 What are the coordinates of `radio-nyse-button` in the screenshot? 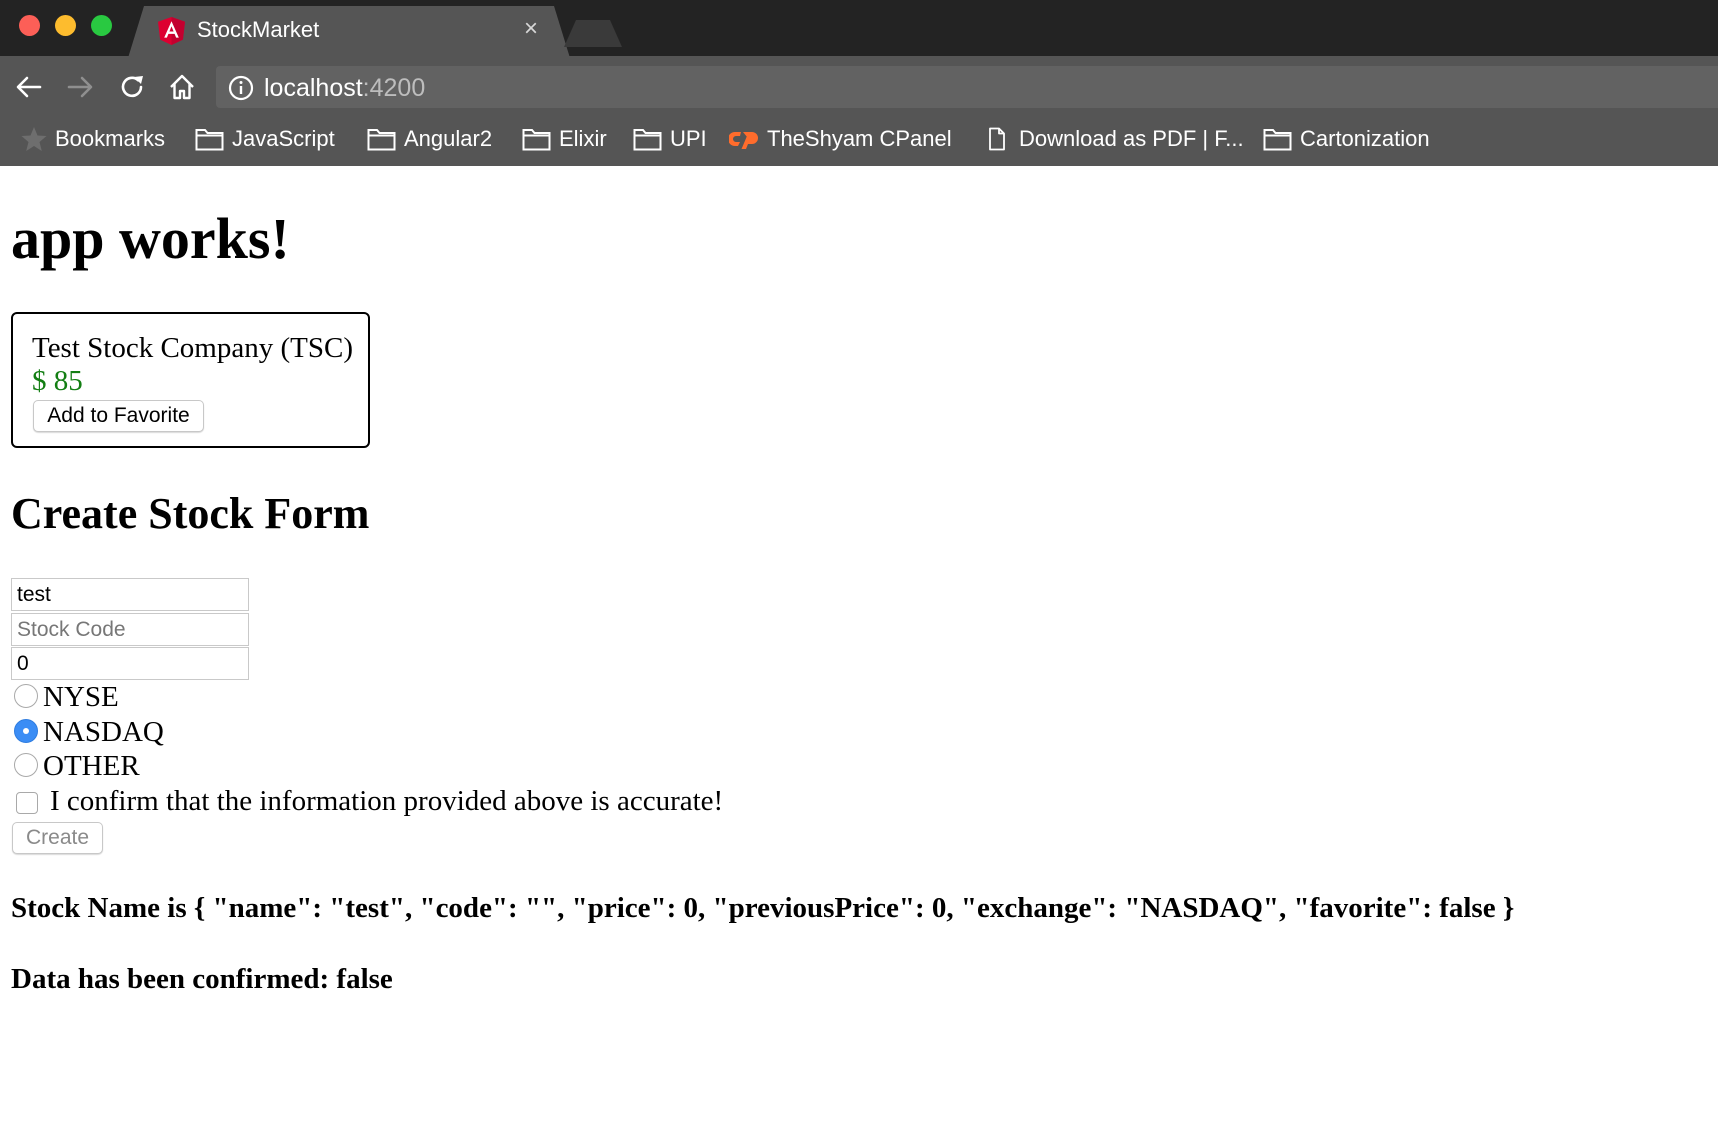 It's located at (26, 696).